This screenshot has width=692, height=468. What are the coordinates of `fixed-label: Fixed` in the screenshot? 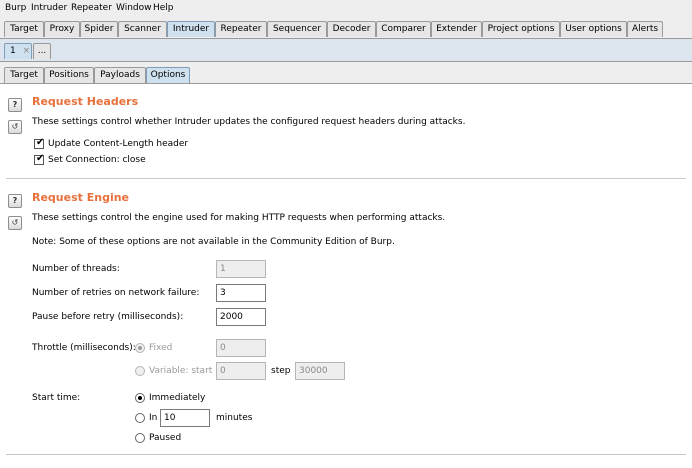 It's located at (161, 348).